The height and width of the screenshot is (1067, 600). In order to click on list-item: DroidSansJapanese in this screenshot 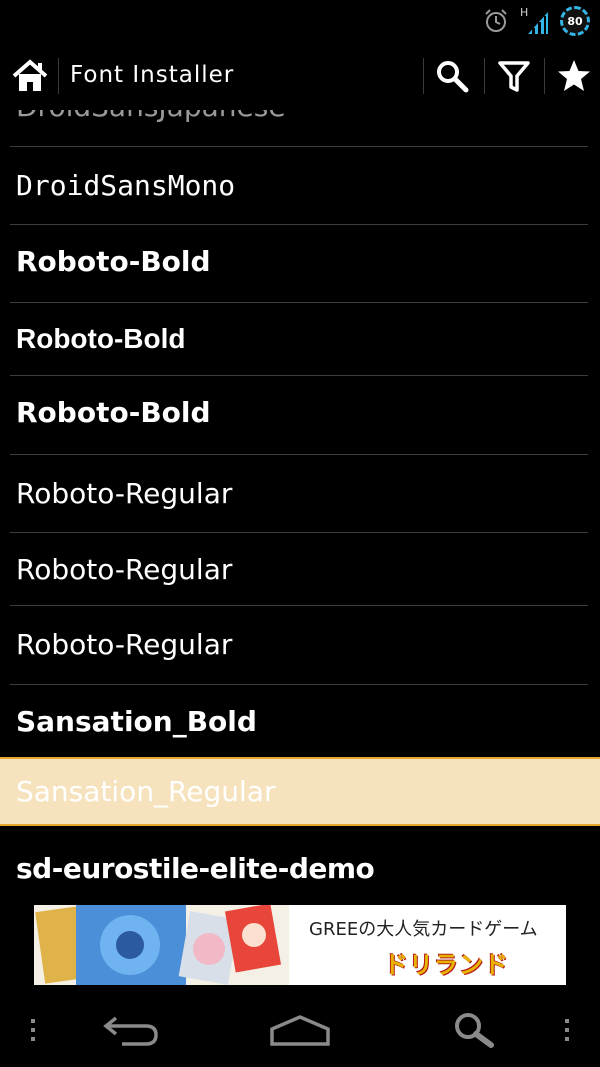, I will do `click(300, 128)`.